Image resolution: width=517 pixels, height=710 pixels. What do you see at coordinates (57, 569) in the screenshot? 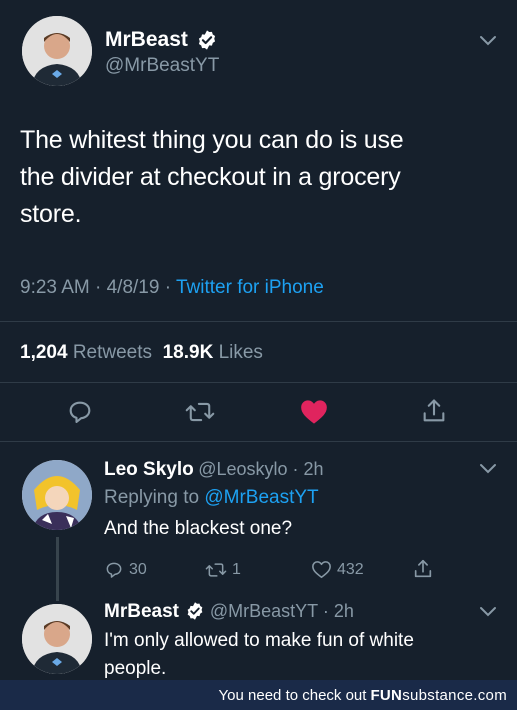
I see `thread-line` at bounding box center [57, 569].